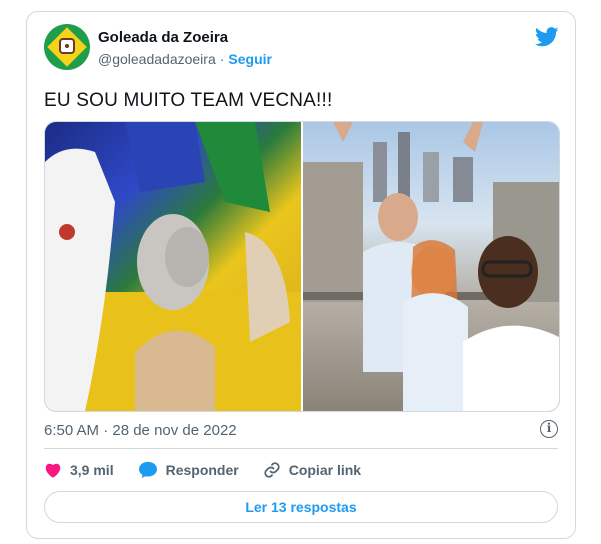 The height and width of the screenshot is (544, 601). I want to click on speech-bubble-icon, so click(147, 470).